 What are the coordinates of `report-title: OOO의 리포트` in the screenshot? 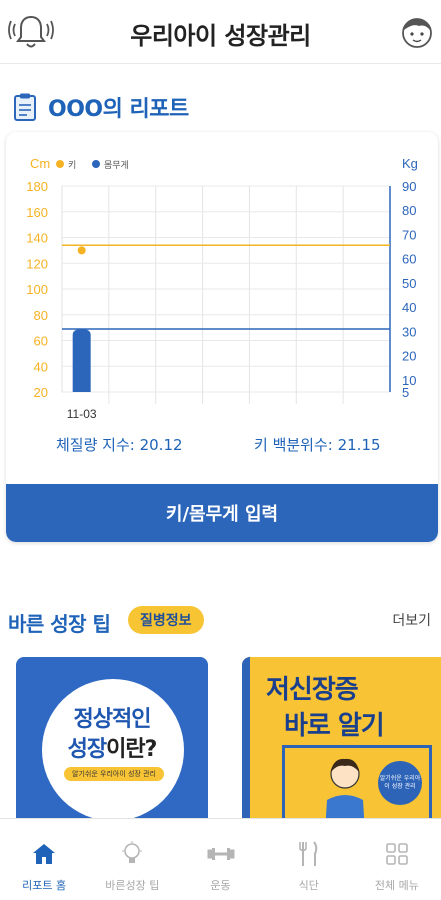 It's located at (118, 109).